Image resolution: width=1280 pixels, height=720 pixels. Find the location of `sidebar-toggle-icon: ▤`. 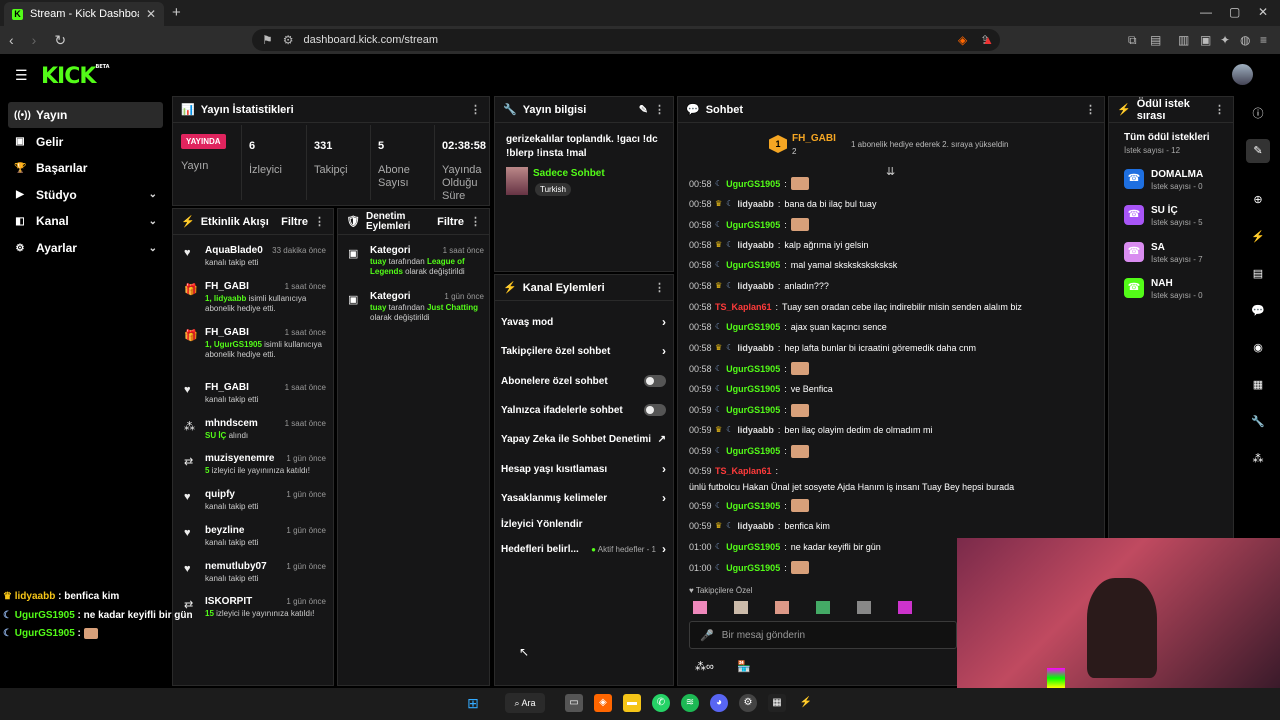

sidebar-toggle-icon: ▤ is located at coordinates (1155, 40).